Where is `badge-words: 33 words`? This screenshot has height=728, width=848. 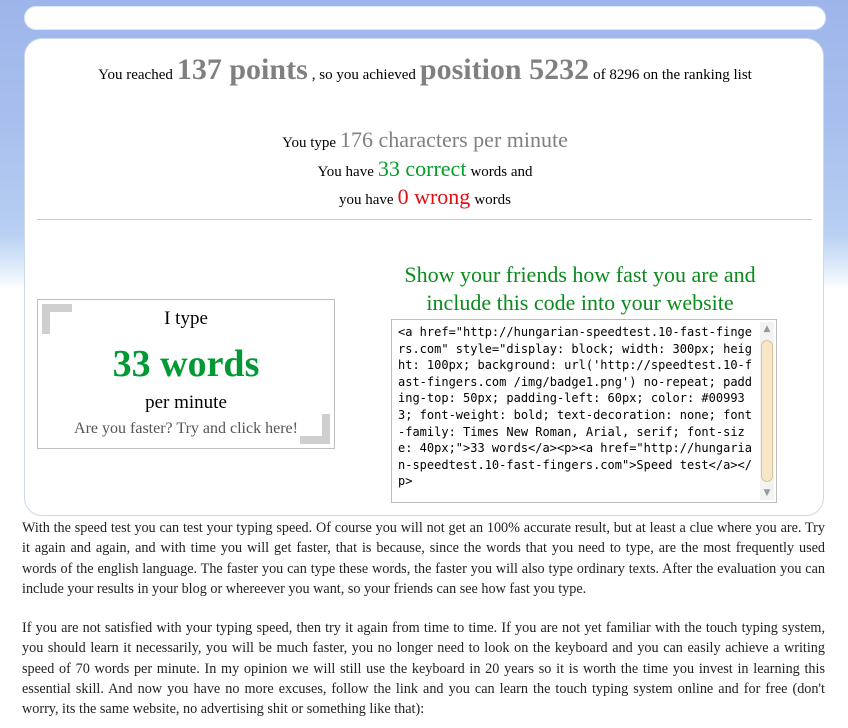 badge-words: 33 words is located at coordinates (186, 364).